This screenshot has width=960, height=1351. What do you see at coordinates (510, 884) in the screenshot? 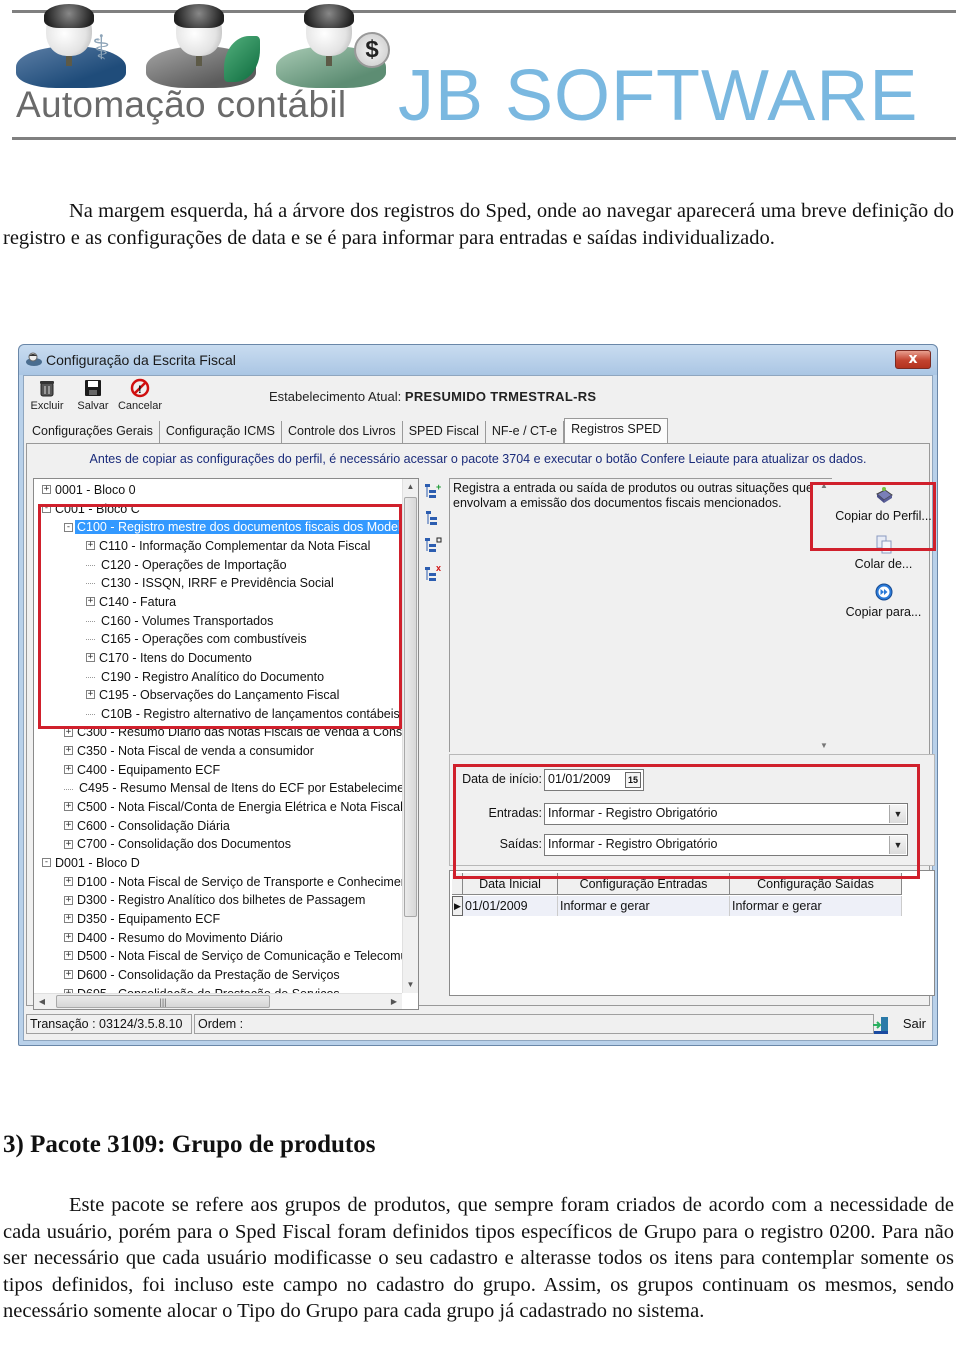
I see `col-header-data-inicial: Data Inicial` at bounding box center [510, 884].